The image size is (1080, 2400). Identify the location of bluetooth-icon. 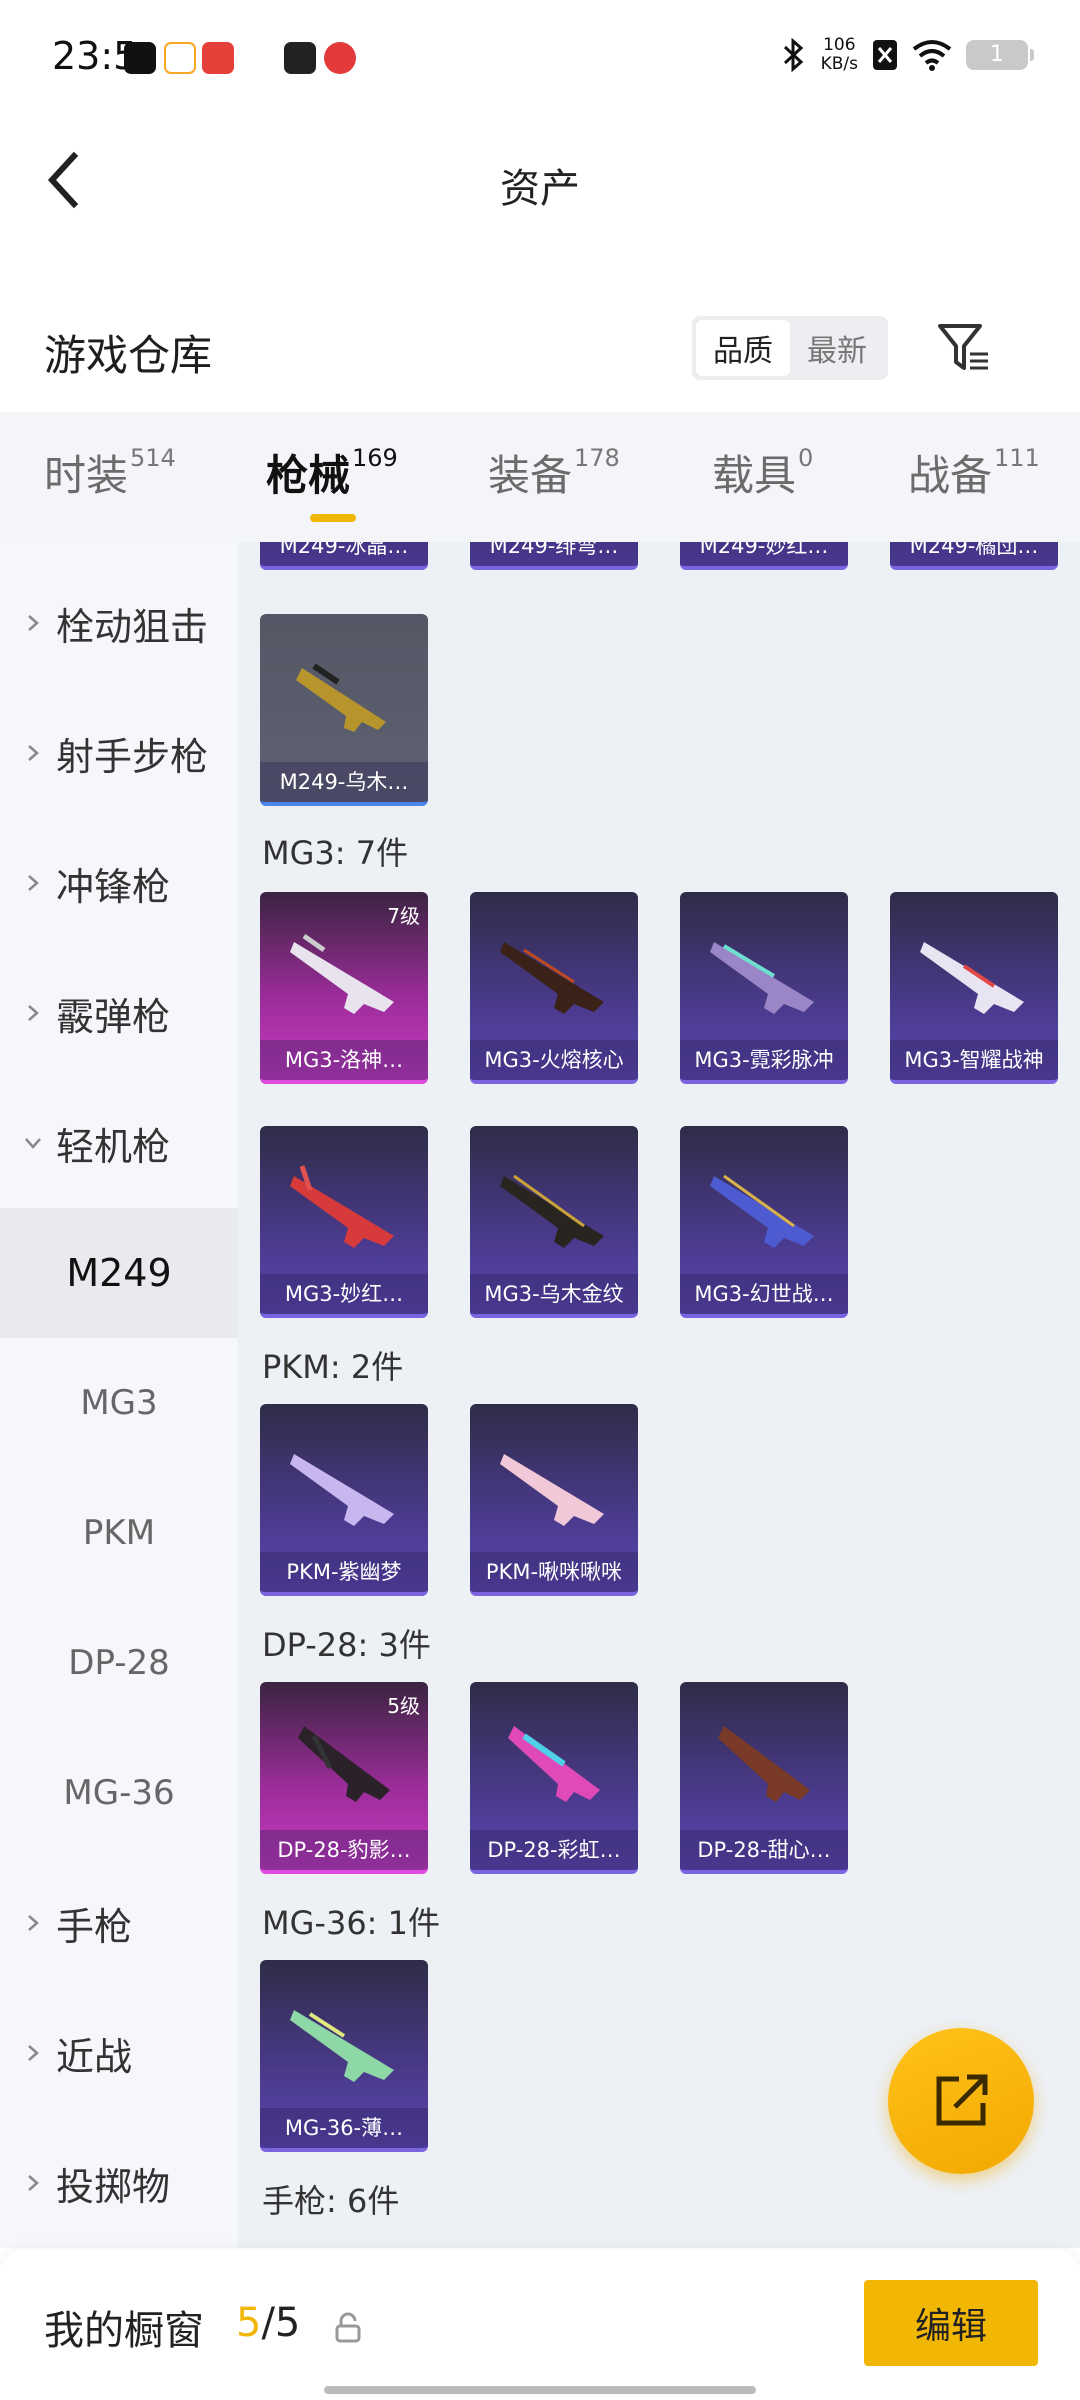
(793, 55).